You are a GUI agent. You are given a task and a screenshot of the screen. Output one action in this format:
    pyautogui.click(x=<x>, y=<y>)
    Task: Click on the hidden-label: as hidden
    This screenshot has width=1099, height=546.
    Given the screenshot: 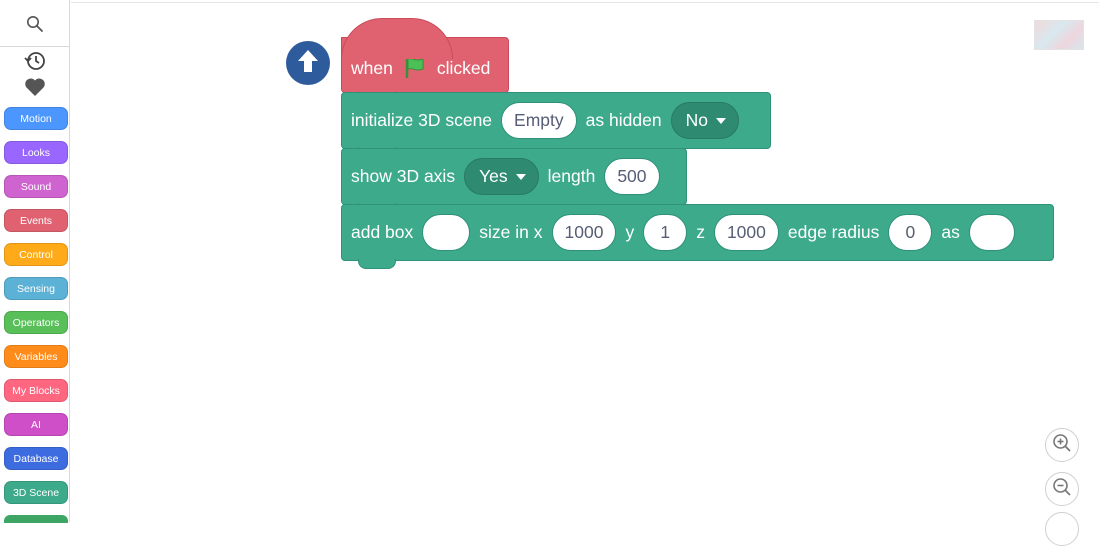 What is the action you would take?
    pyautogui.click(x=623, y=120)
    